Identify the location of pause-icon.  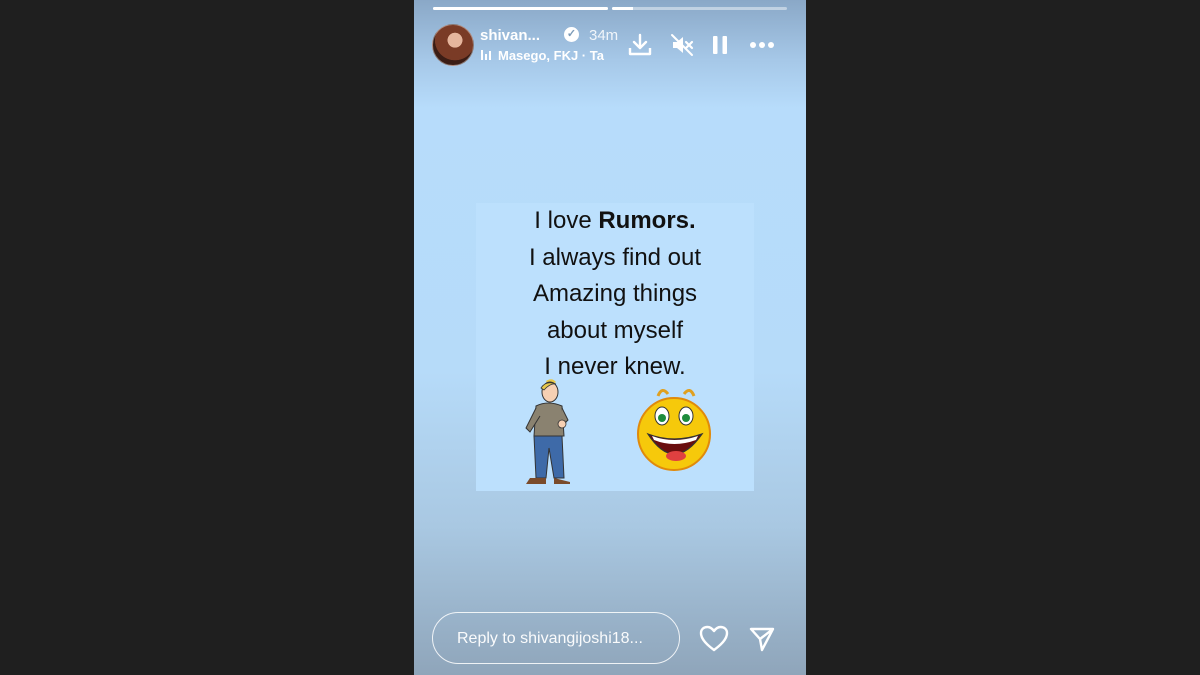
(720, 45).